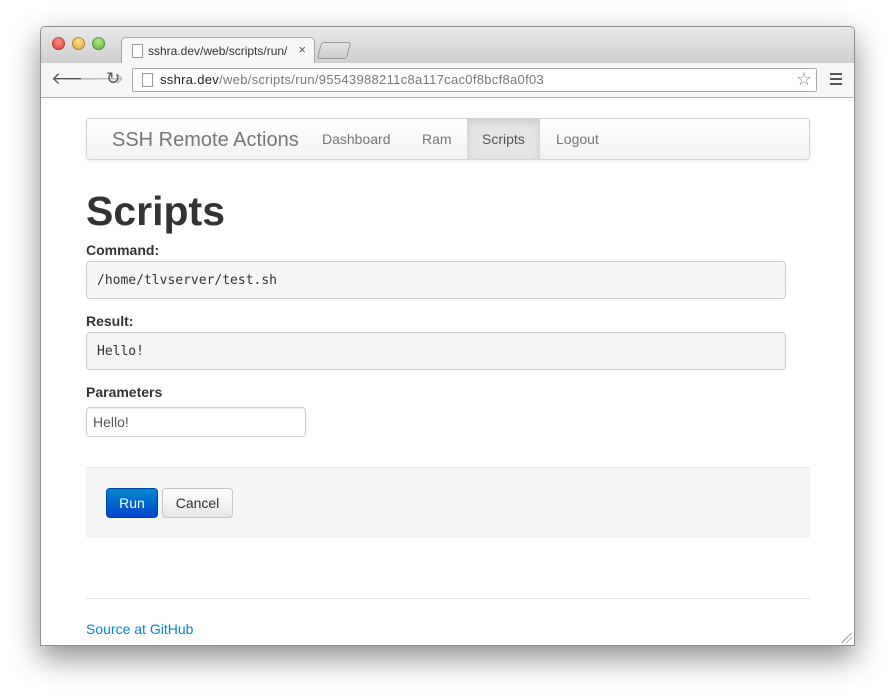 This screenshot has width=893, height=700. What do you see at coordinates (804, 79) in the screenshot?
I see `bookmark-star-icon: ☆` at bounding box center [804, 79].